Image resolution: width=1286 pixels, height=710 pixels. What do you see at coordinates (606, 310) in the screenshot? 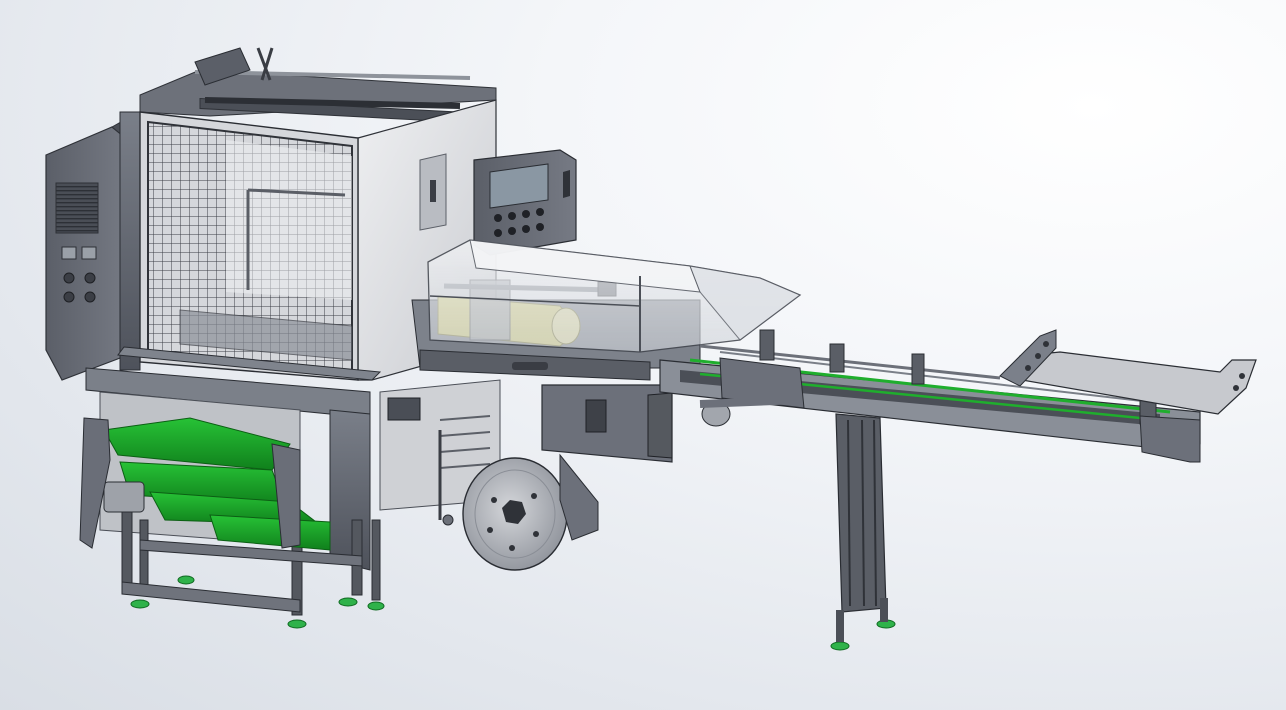
I see `sealing-tunnel` at bounding box center [606, 310].